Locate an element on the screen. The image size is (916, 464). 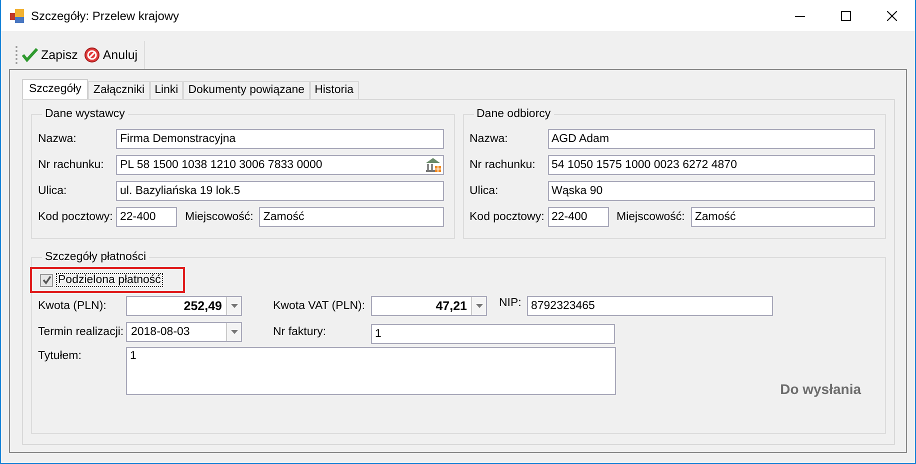
save-button: Zapisz is located at coordinates (50, 55).